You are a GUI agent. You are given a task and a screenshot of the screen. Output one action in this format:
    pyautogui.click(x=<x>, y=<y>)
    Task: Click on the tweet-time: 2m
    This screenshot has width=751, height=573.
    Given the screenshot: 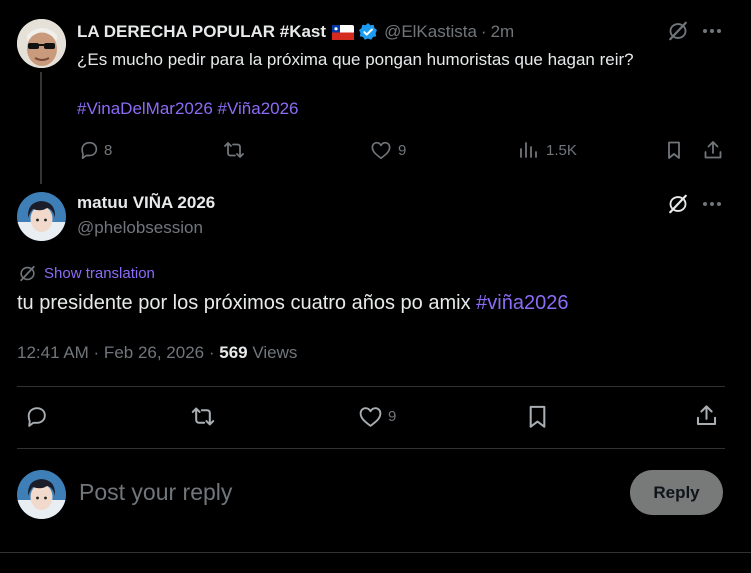 What is the action you would take?
    pyautogui.click(x=503, y=32)
    